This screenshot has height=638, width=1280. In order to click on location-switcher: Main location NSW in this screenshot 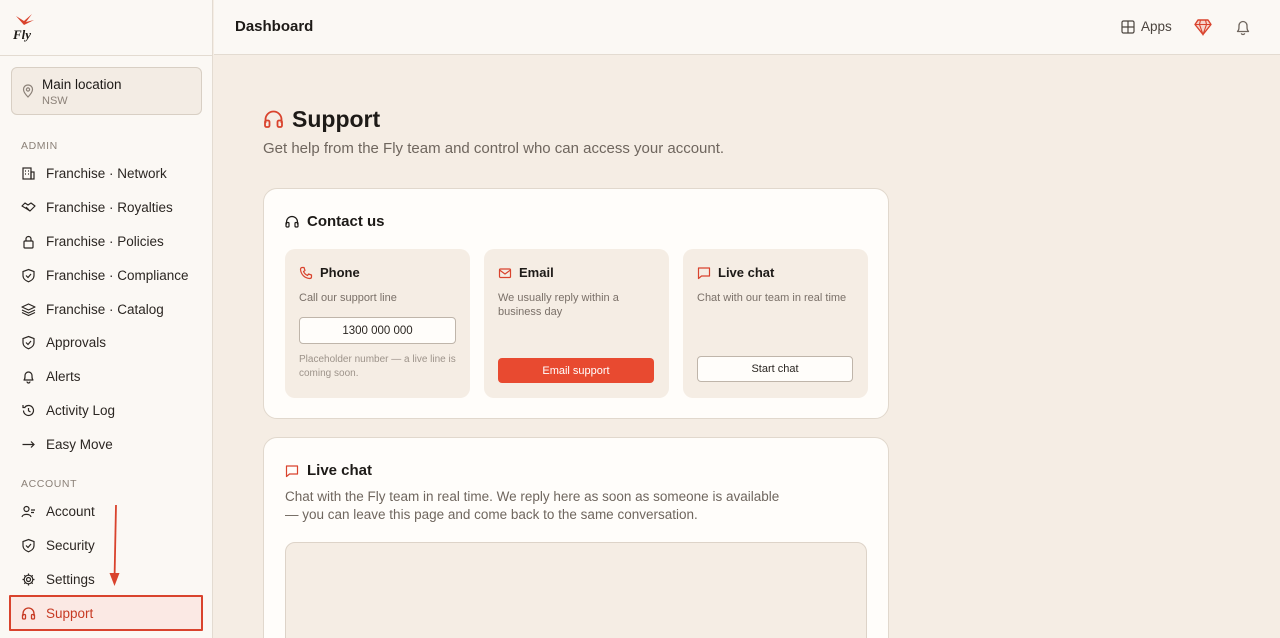, I will do `click(106, 91)`.